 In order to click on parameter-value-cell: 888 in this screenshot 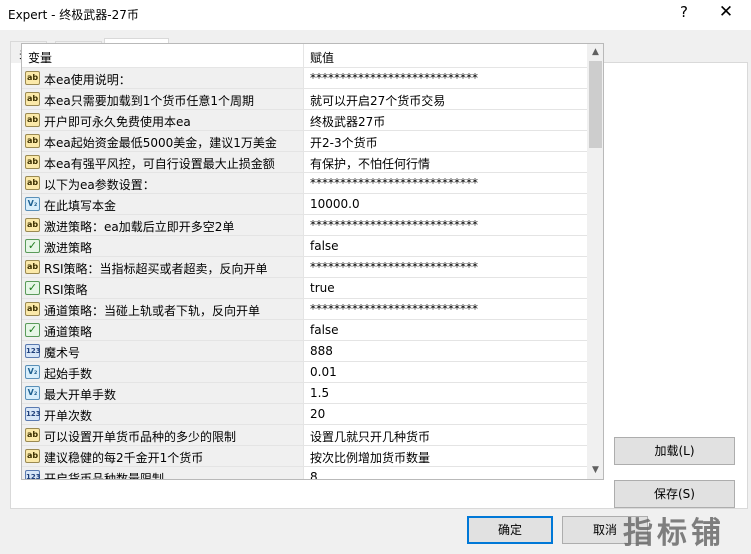, I will do `click(445, 351)`.